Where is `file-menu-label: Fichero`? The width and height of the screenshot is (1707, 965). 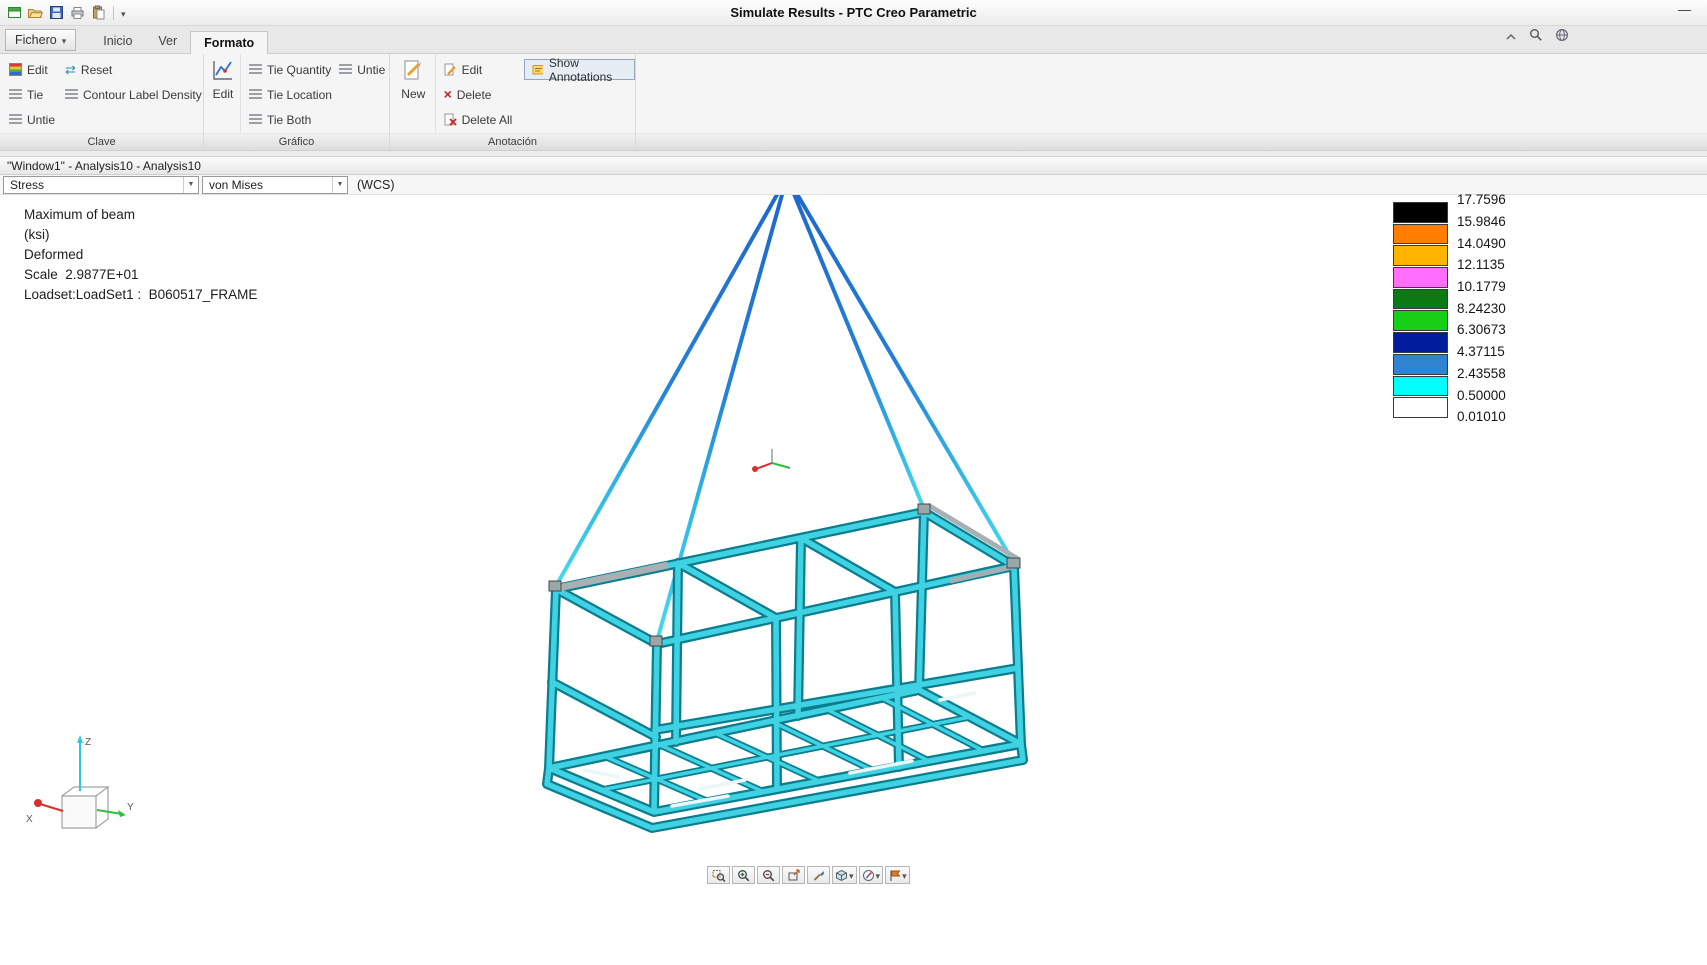 file-menu-label: Fichero is located at coordinates (36, 40).